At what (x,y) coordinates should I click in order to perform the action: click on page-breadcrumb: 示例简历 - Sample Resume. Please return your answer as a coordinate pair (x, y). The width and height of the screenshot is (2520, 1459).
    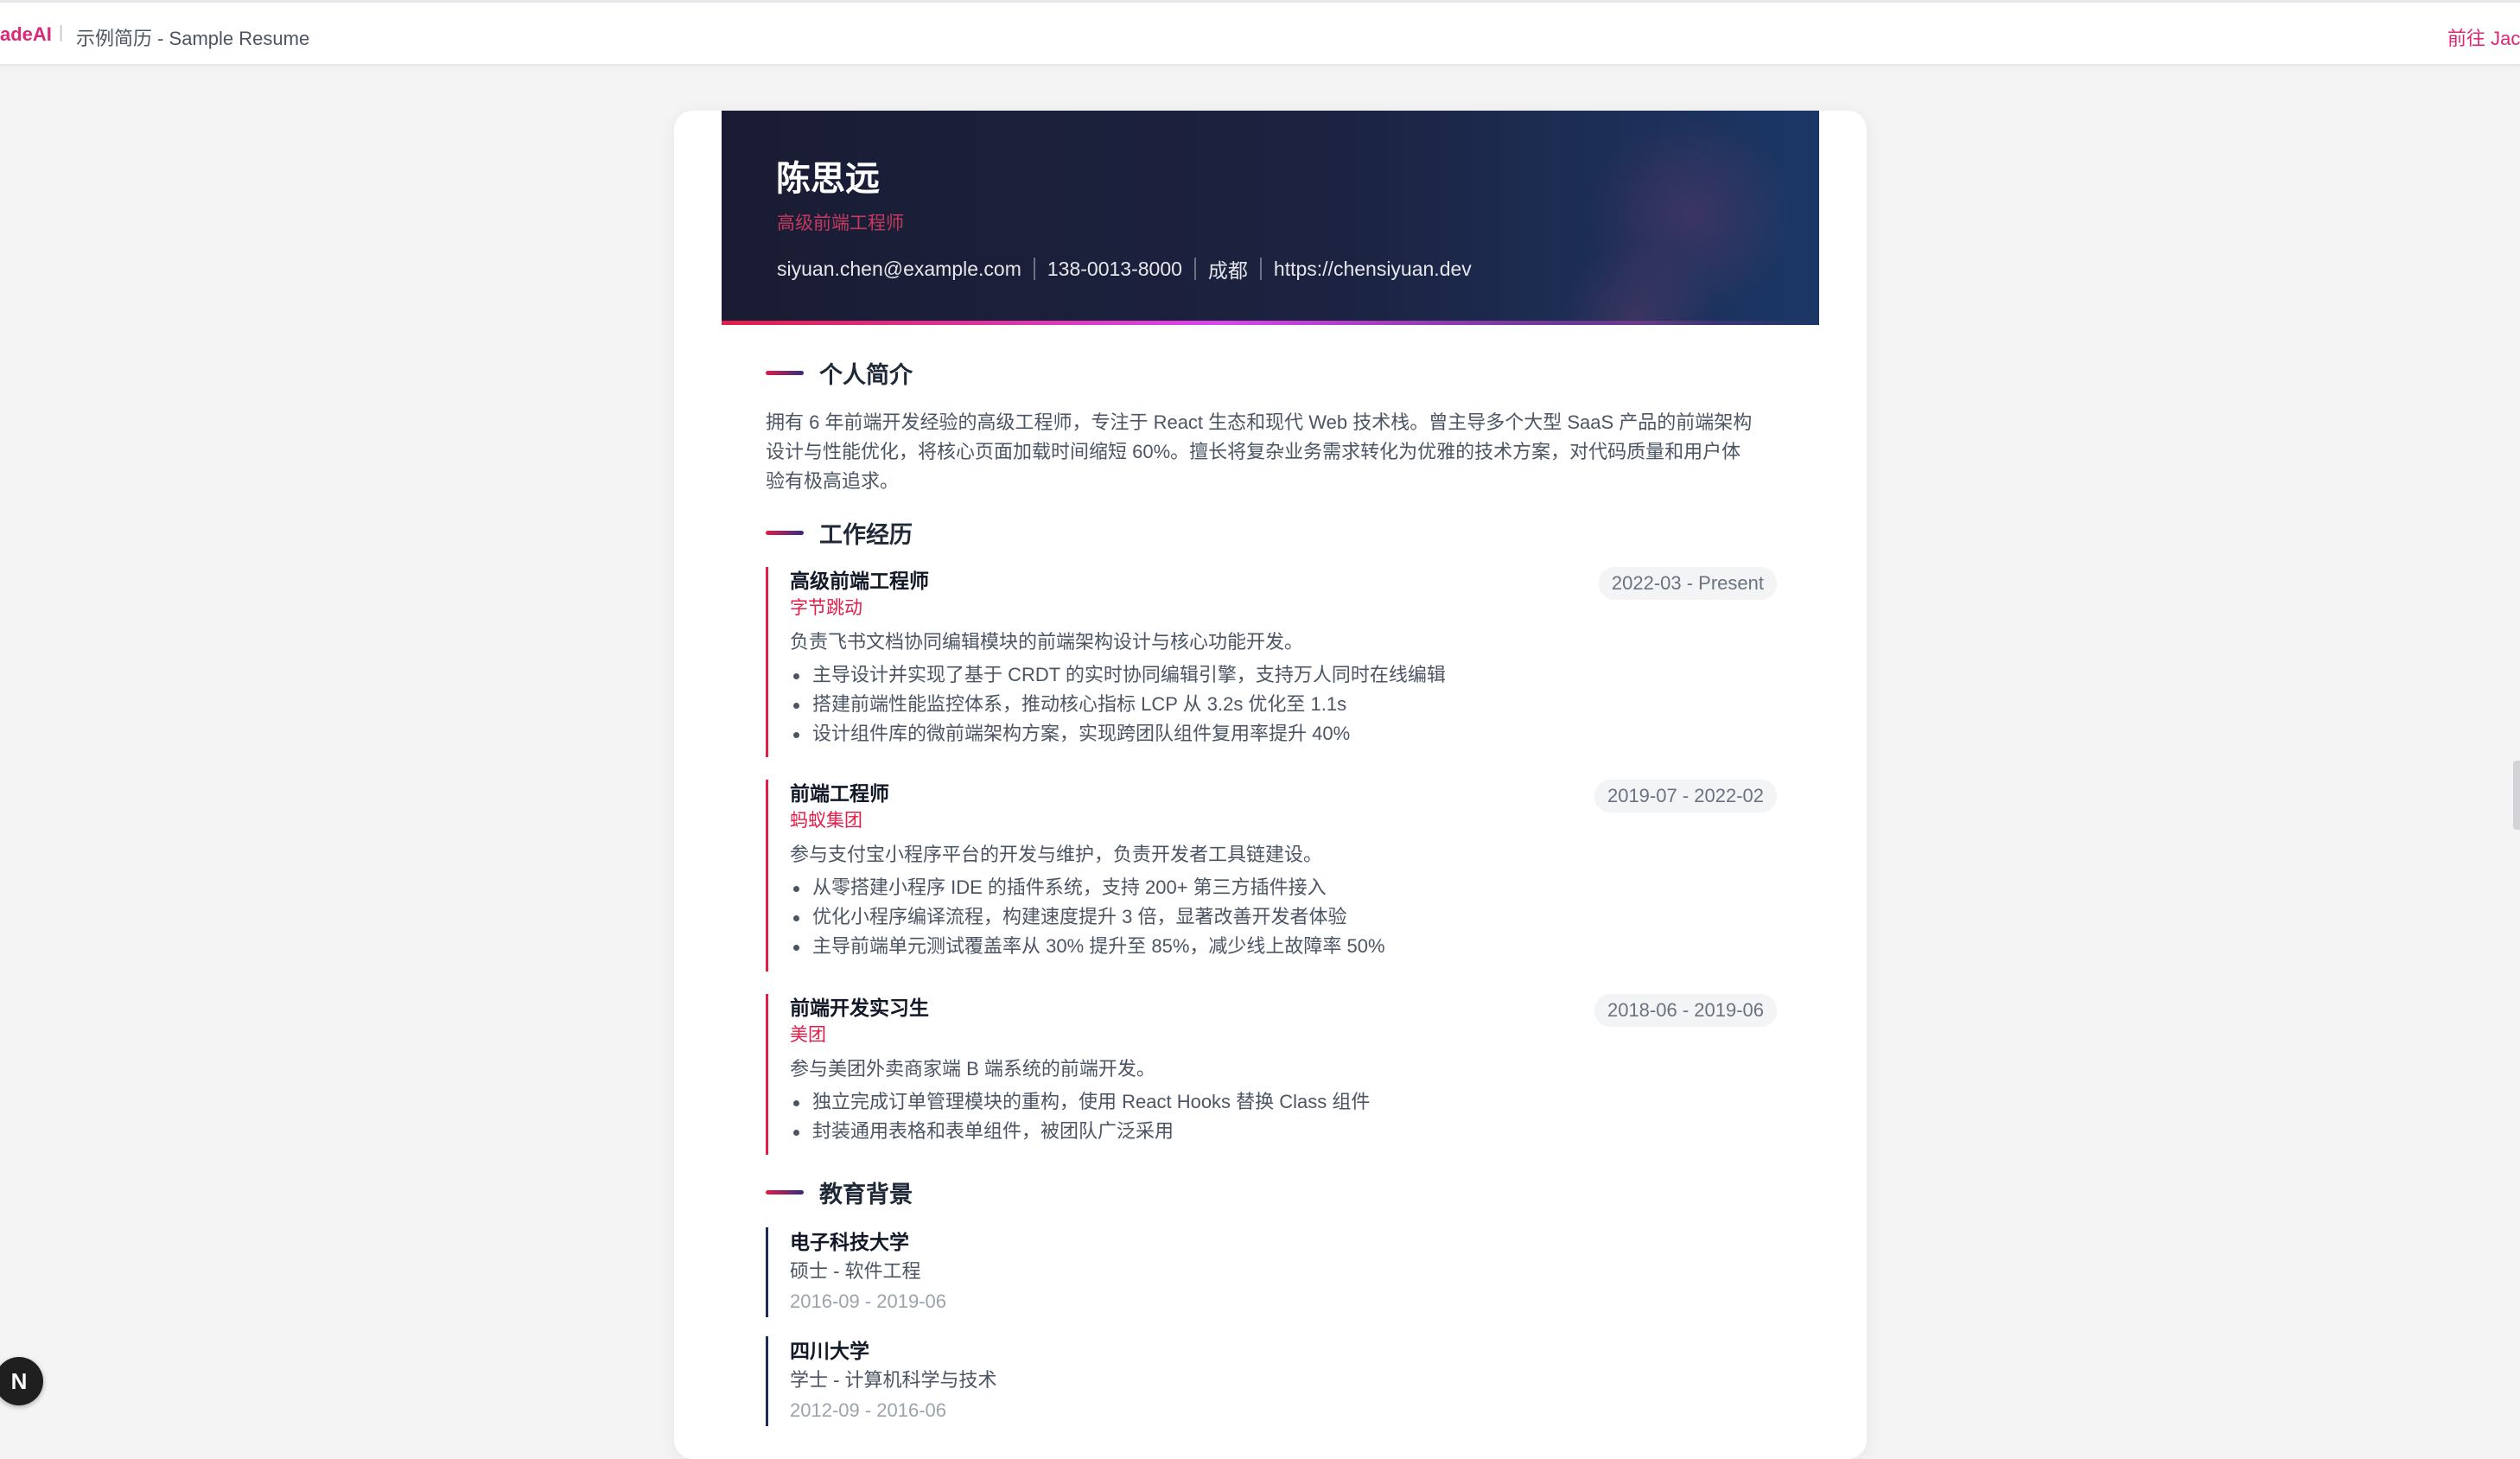
    Looking at the image, I should click on (193, 38).